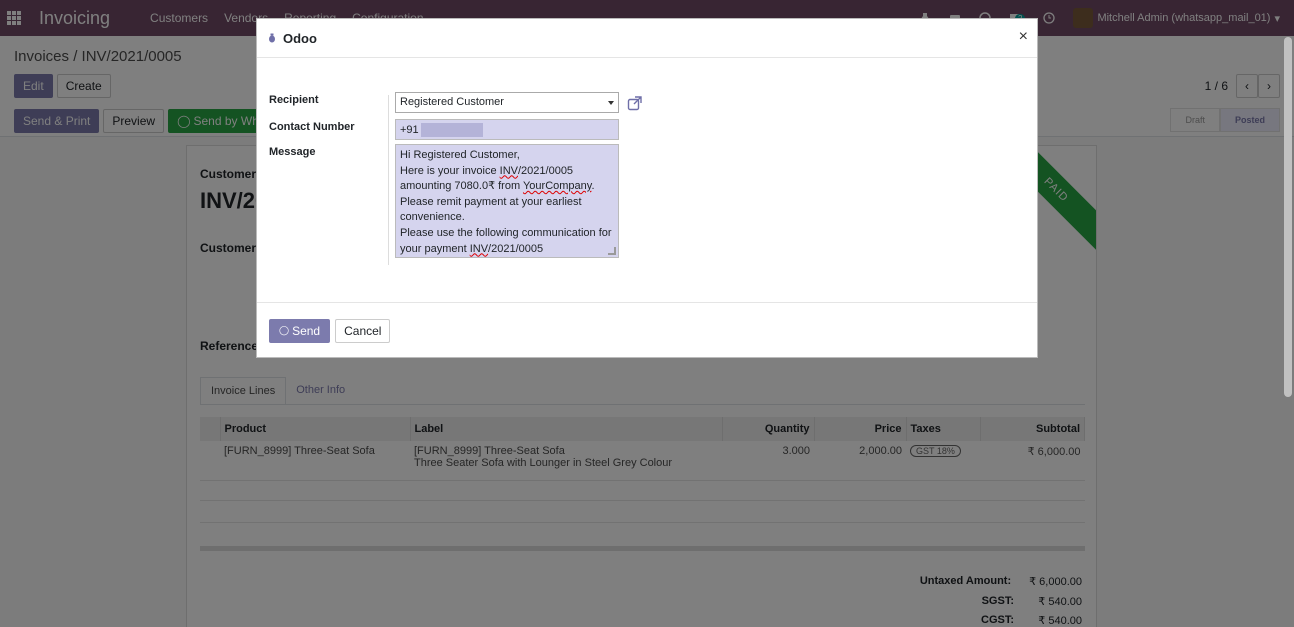 The height and width of the screenshot is (627, 1294). I want to click on message-line: convenience., so click(432, 217).